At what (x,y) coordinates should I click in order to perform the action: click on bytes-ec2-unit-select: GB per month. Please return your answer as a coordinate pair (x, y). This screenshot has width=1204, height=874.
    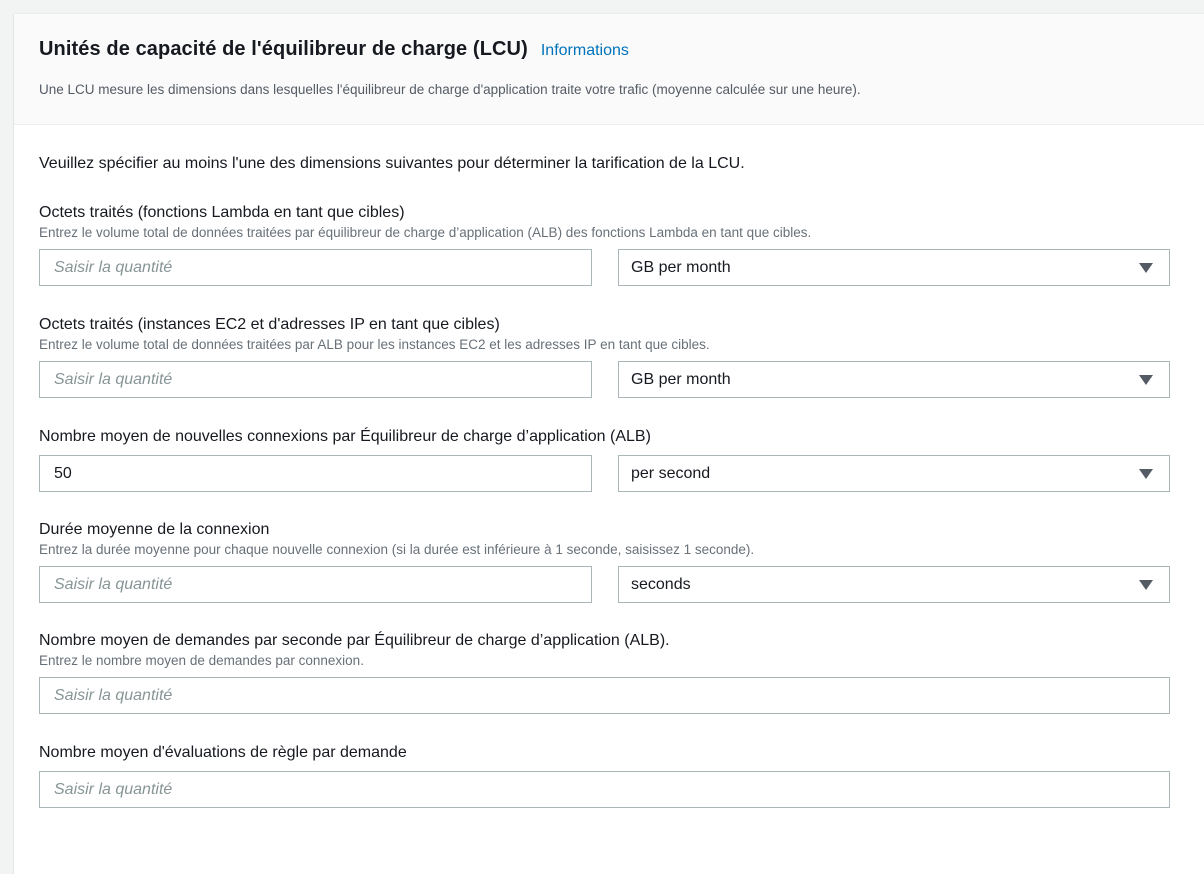
    Looking at the image, I should click on (894, 379).